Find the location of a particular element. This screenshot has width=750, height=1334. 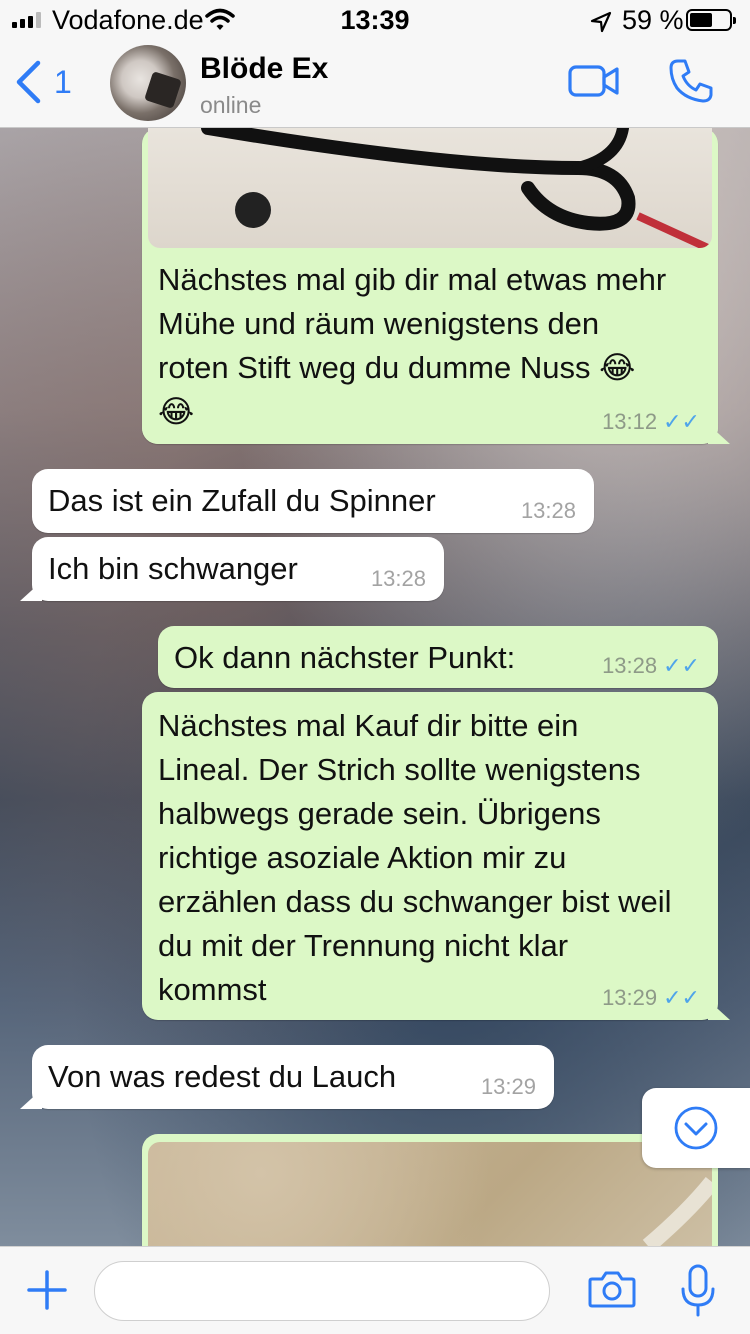

attach-button is located at coordinates (47, 1292).